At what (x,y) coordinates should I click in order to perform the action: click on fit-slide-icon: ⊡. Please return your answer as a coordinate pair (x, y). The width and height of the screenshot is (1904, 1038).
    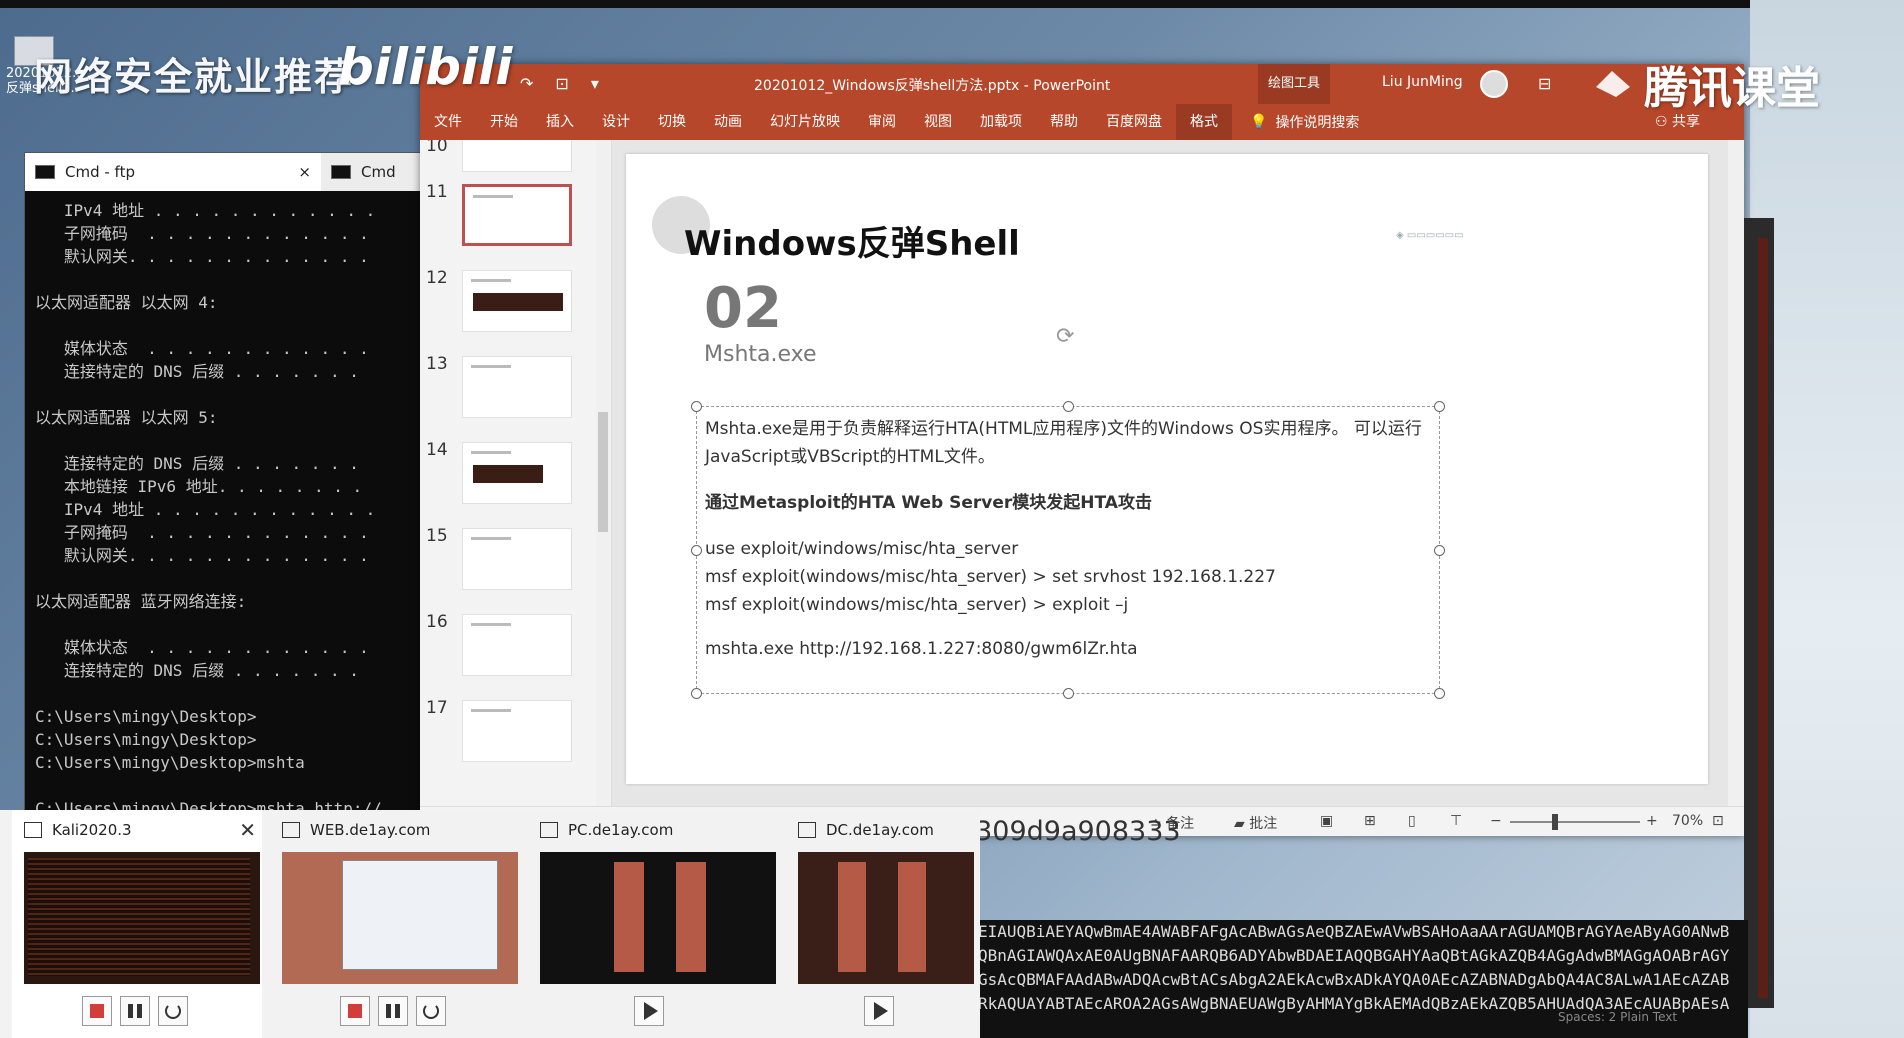
    Looking at the image, I should click on (1718, 821).